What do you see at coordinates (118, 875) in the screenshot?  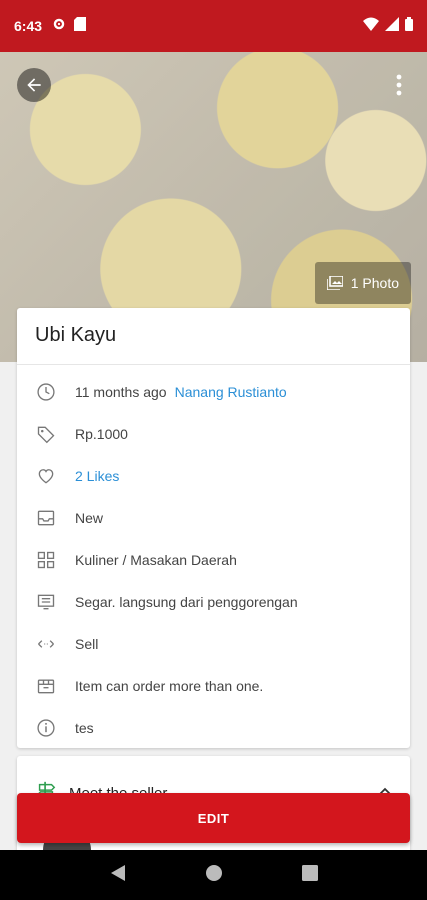 I see `nav-back-icon` at bounding box center [118, 875].